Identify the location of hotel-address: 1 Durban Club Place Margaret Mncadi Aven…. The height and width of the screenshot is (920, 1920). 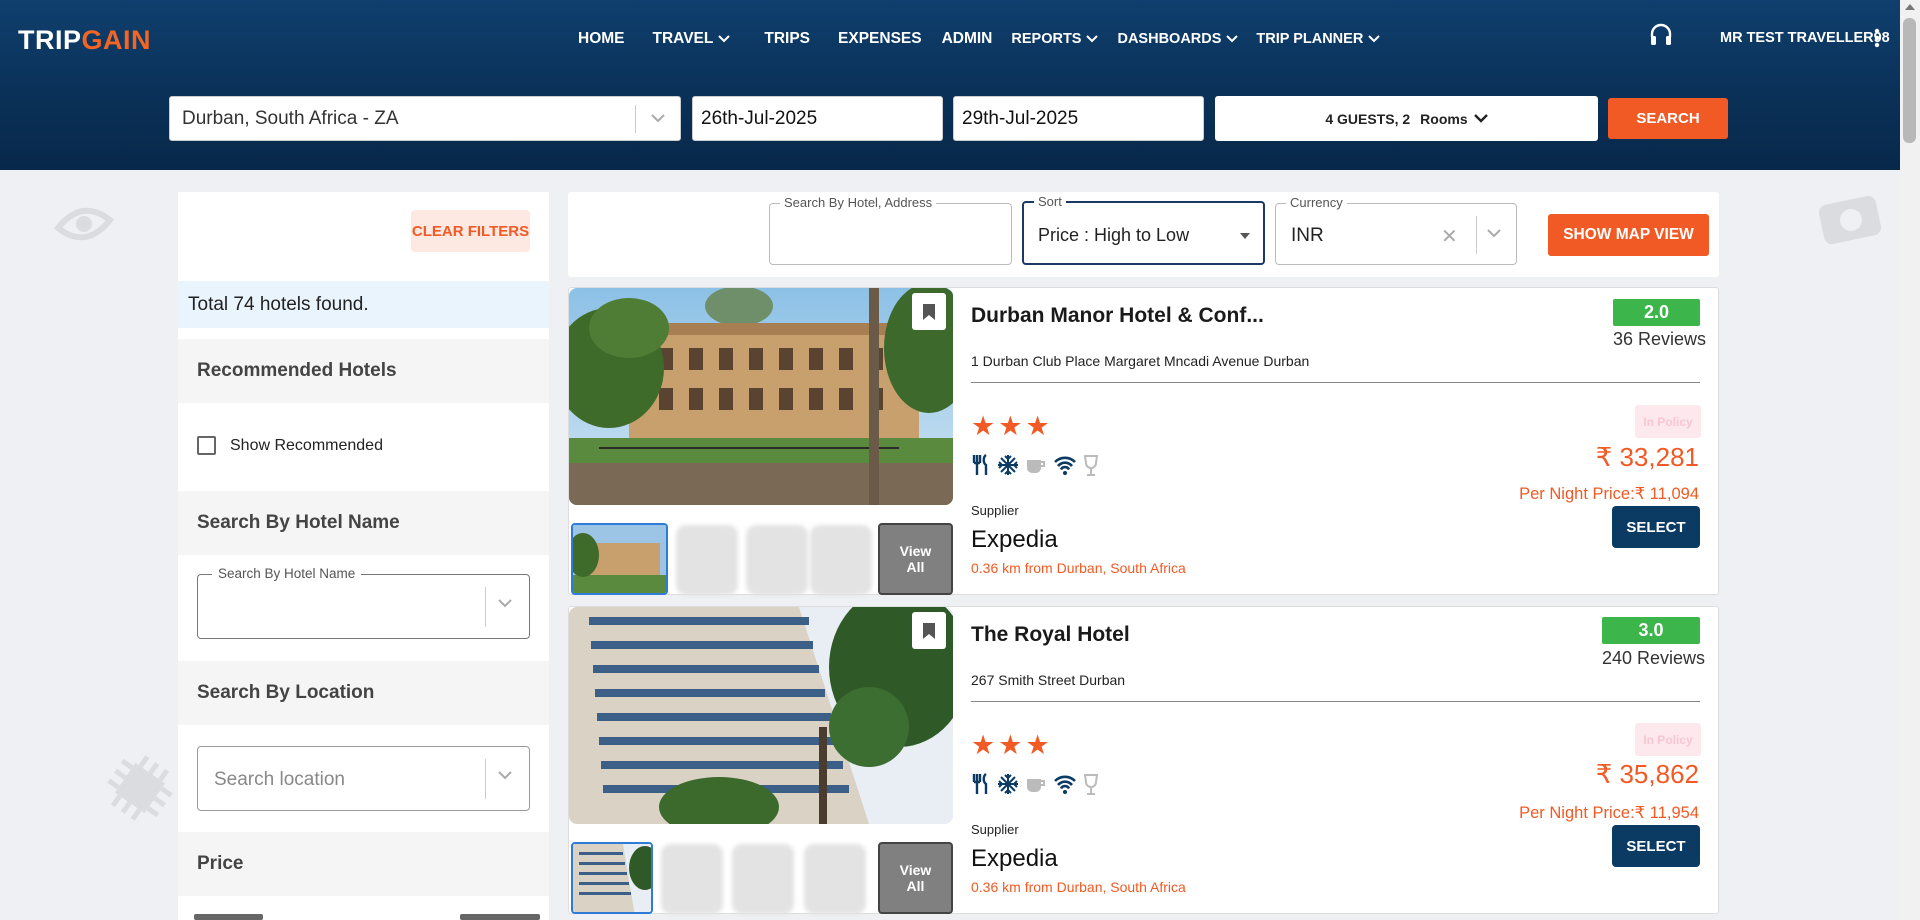
(1140, 361).